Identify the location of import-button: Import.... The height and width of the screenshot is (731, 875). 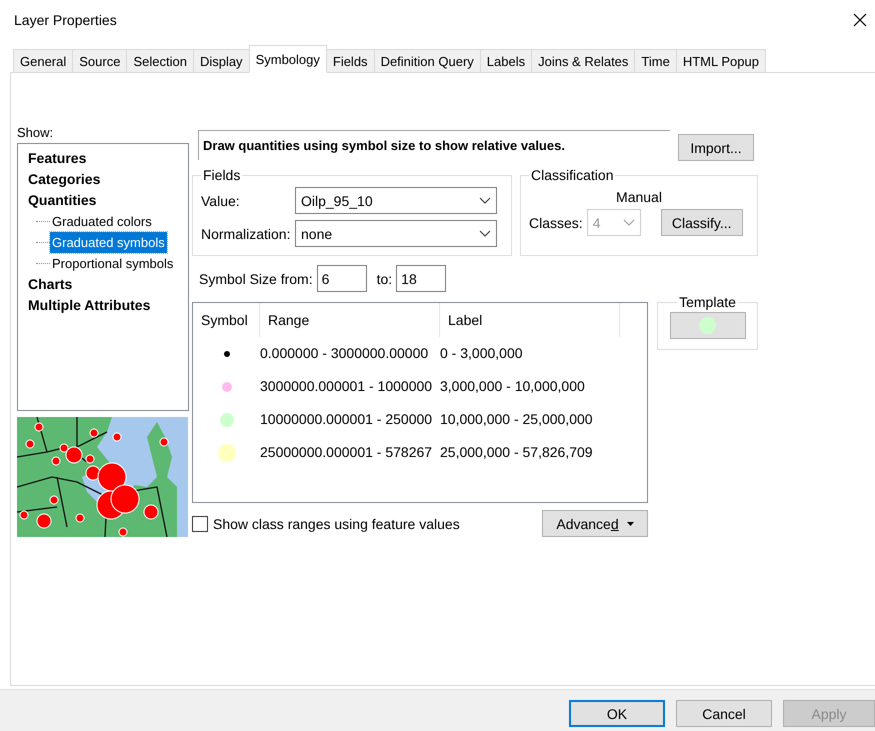
(716, 147).